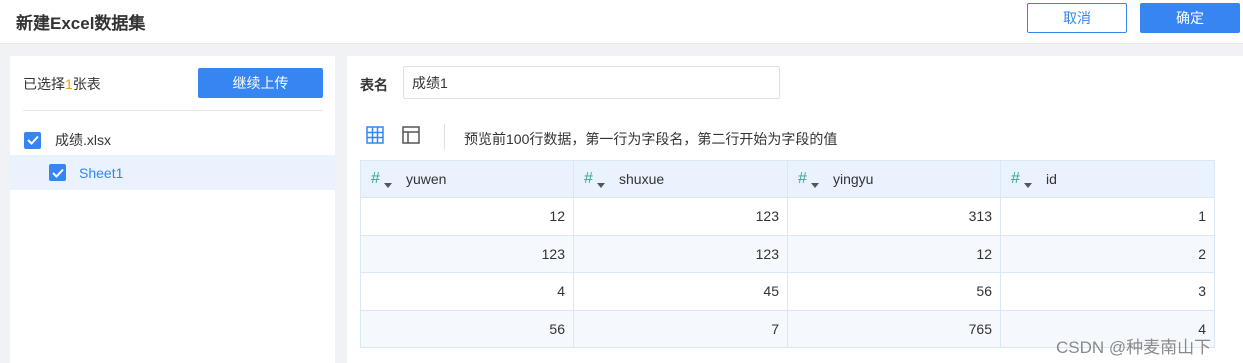 The width and height of the screenshot is (1243, 363). What do you see at coordinates (621, 22) in the screenshot?
I see `top-bar: 新建Excel数据集 取消 确定` at bounding box center [621, 22].